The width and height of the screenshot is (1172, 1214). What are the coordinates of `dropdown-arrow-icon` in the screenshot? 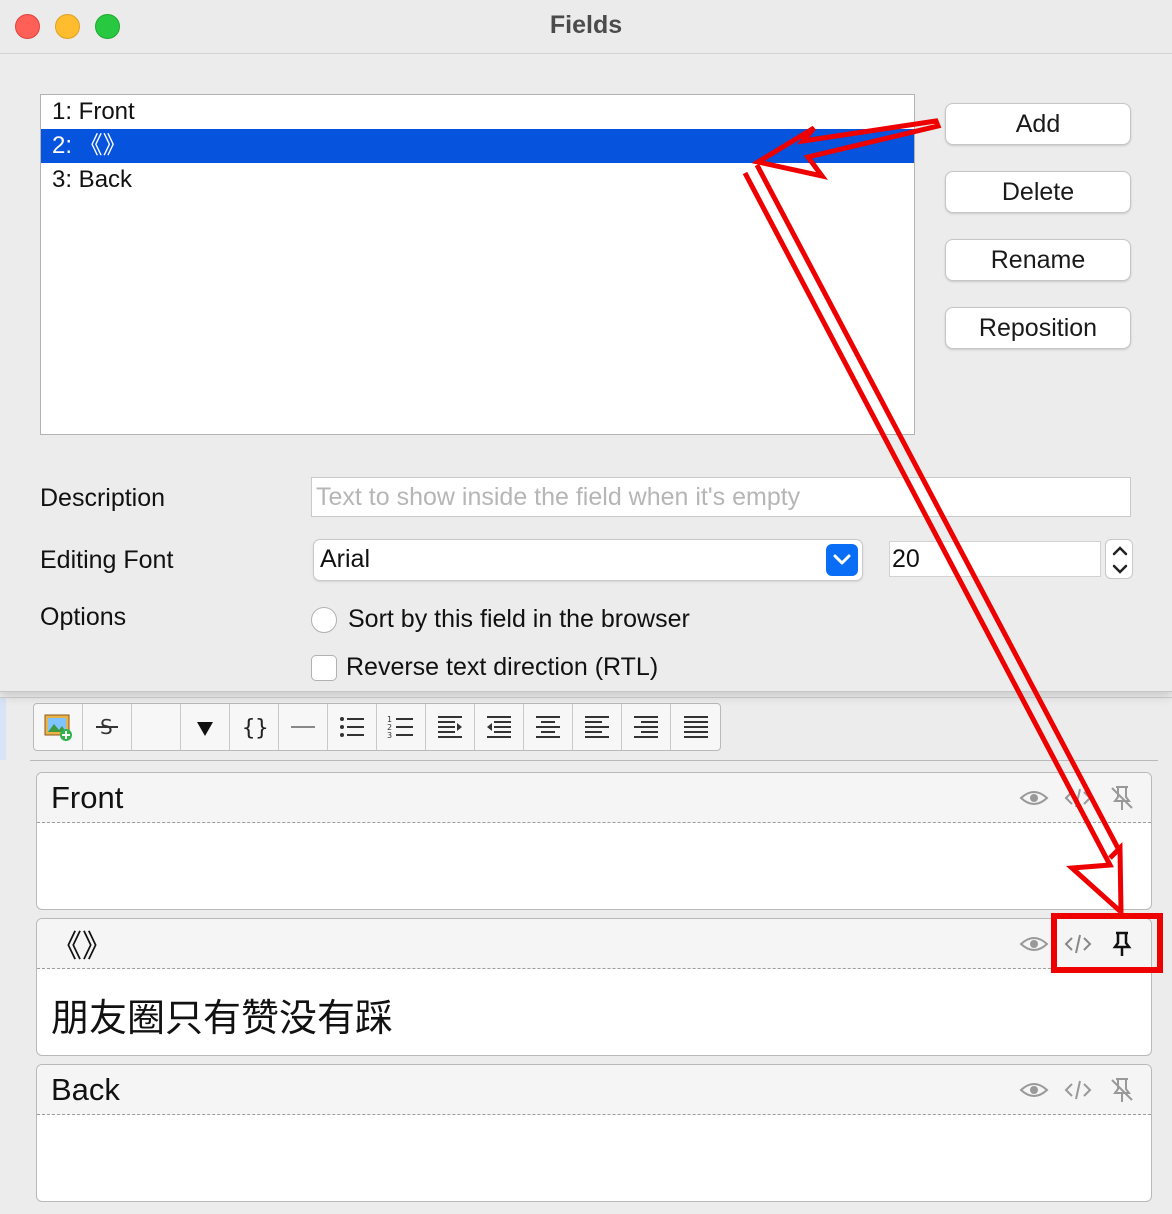 It's located at (205, 727).